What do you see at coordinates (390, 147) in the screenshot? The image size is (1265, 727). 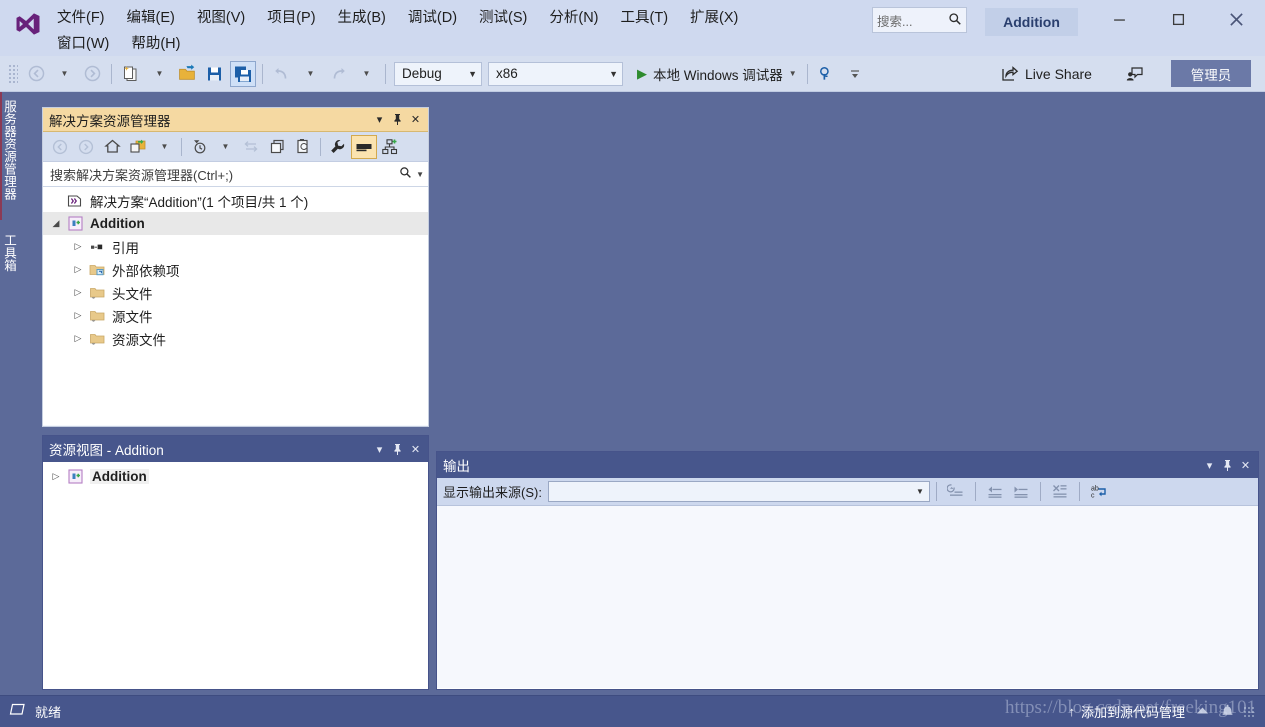 I see `se-class-view-button` at bounding box center [390, 147].